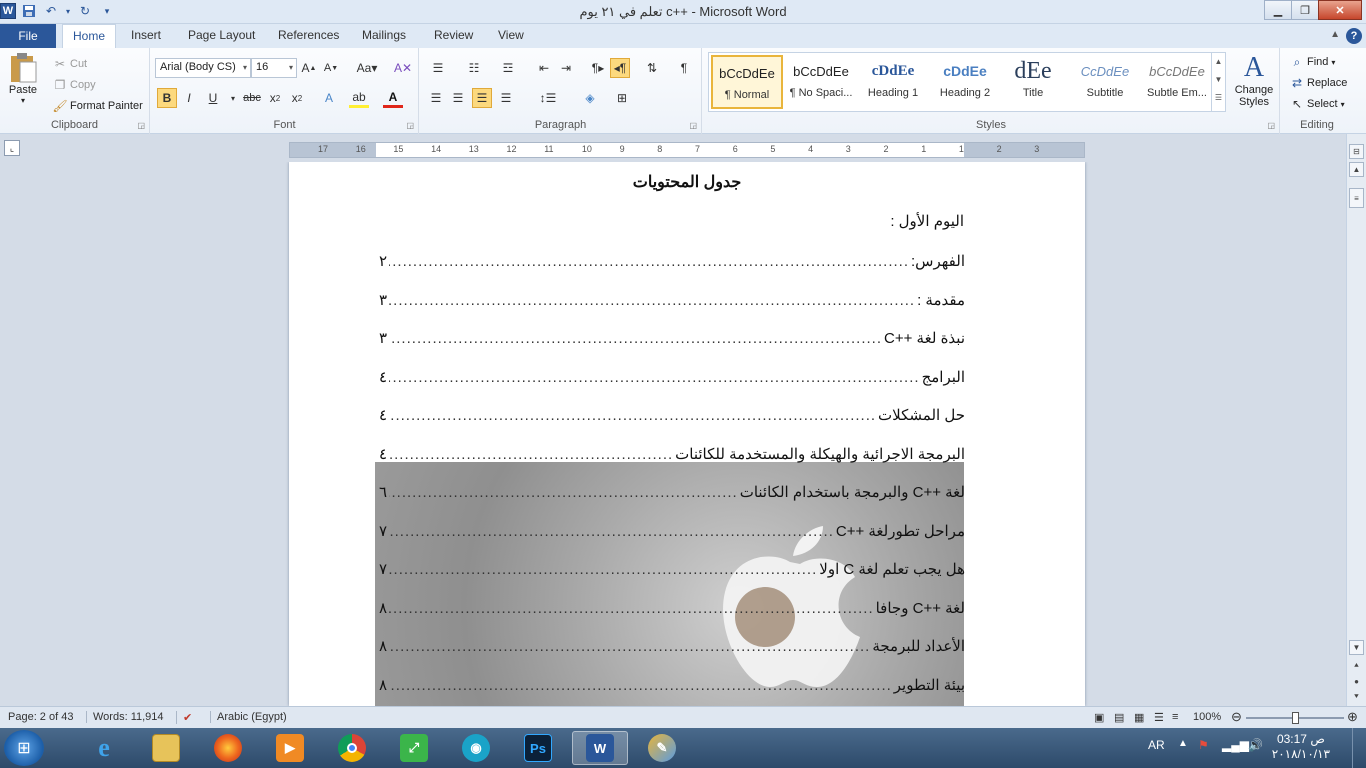 The width and height of the screenshot is (1366, 768). I want to click on minimize-button: ▁, so click(1278, 10).